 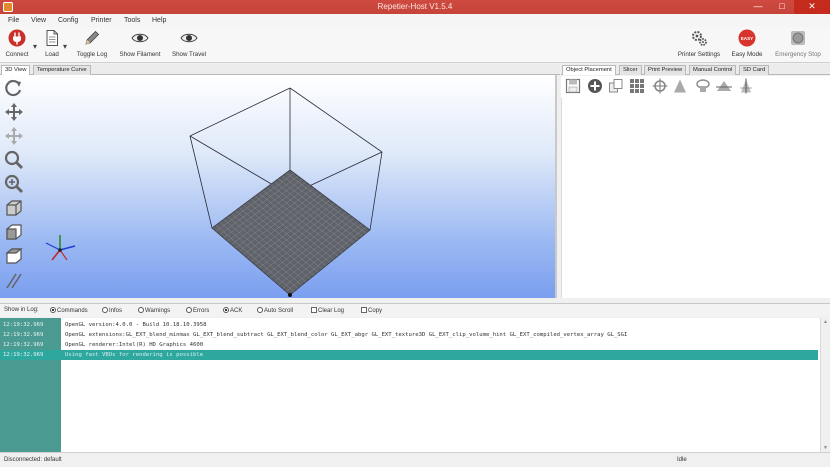 What do you see at coordinates (52, 54) in the screenshot?
I see `load-label: Load` at bounding box center [52, 54].